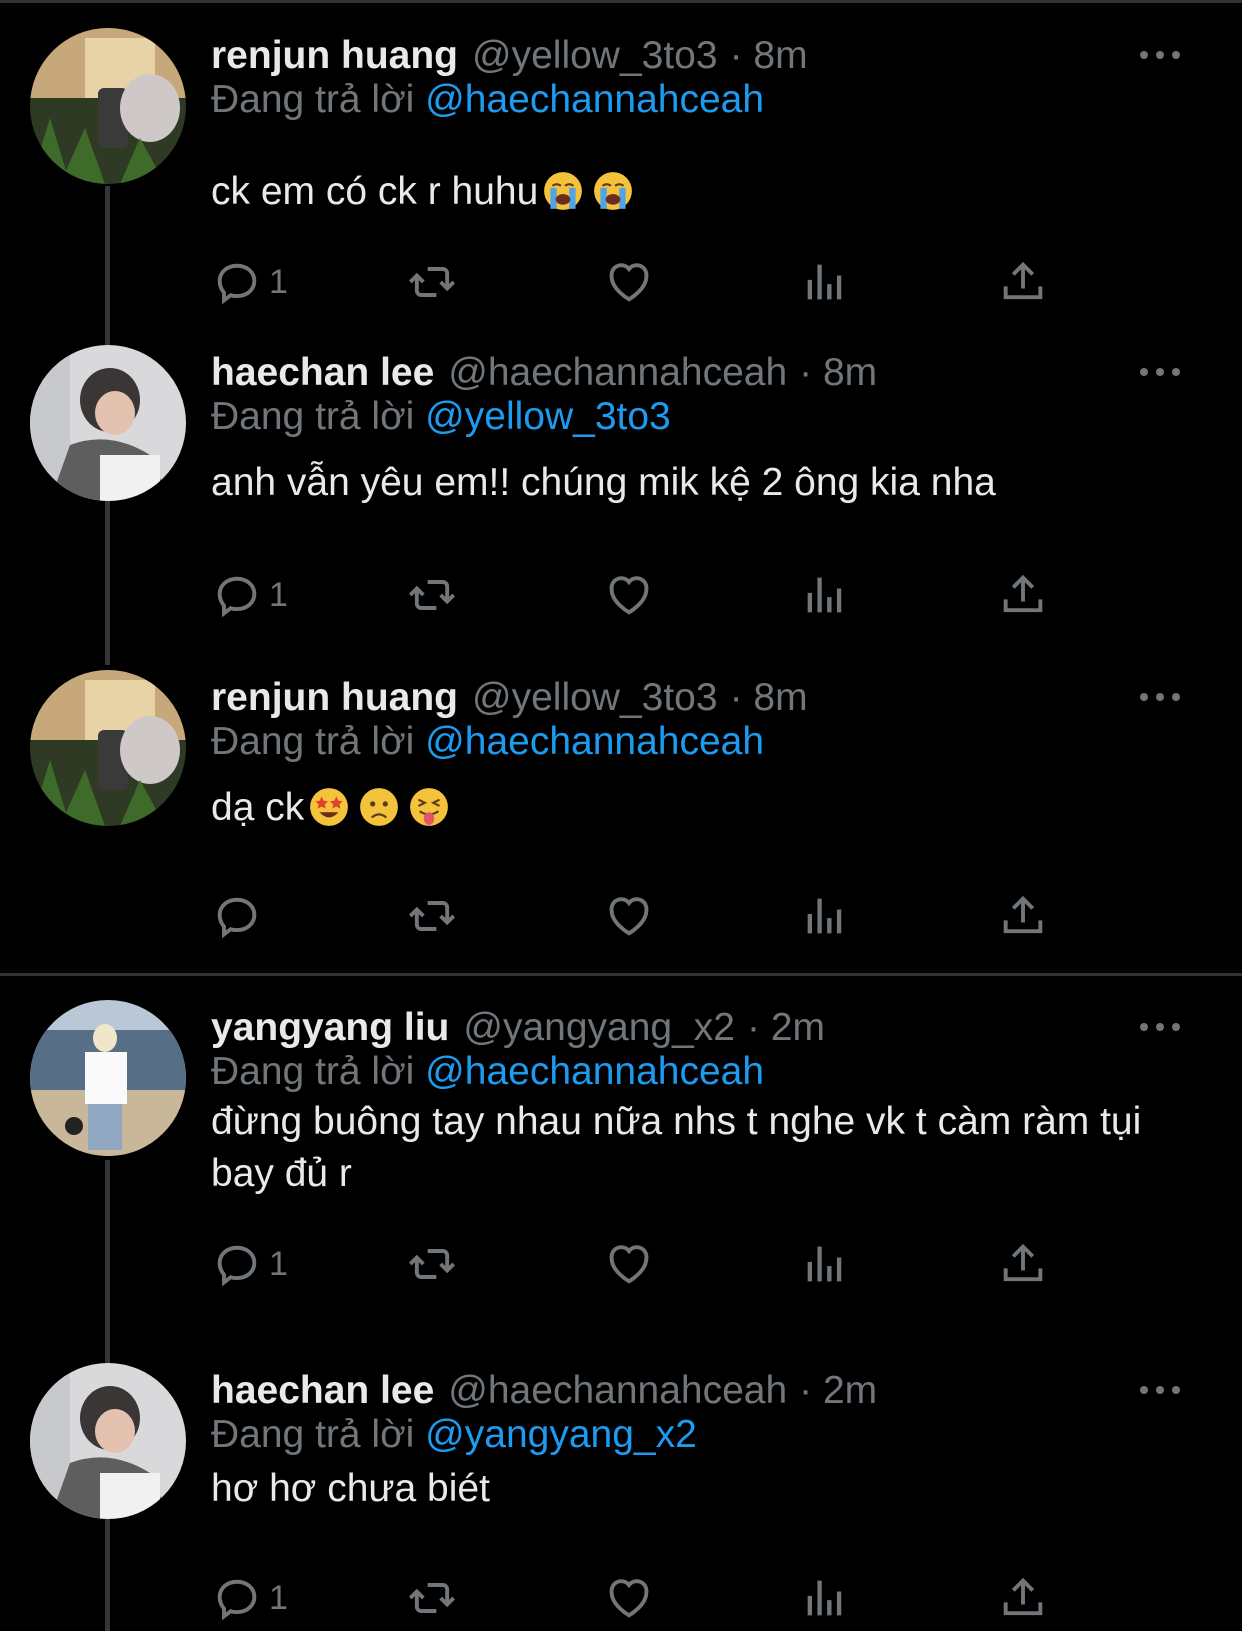  I want to click on replying-to: Đang trả lời @yellow_3to3, so click(441, 417).